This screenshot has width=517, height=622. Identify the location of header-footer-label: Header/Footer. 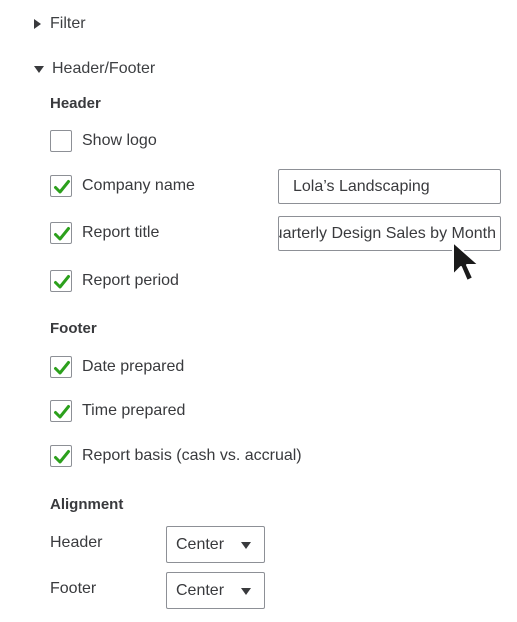
(104, 68).